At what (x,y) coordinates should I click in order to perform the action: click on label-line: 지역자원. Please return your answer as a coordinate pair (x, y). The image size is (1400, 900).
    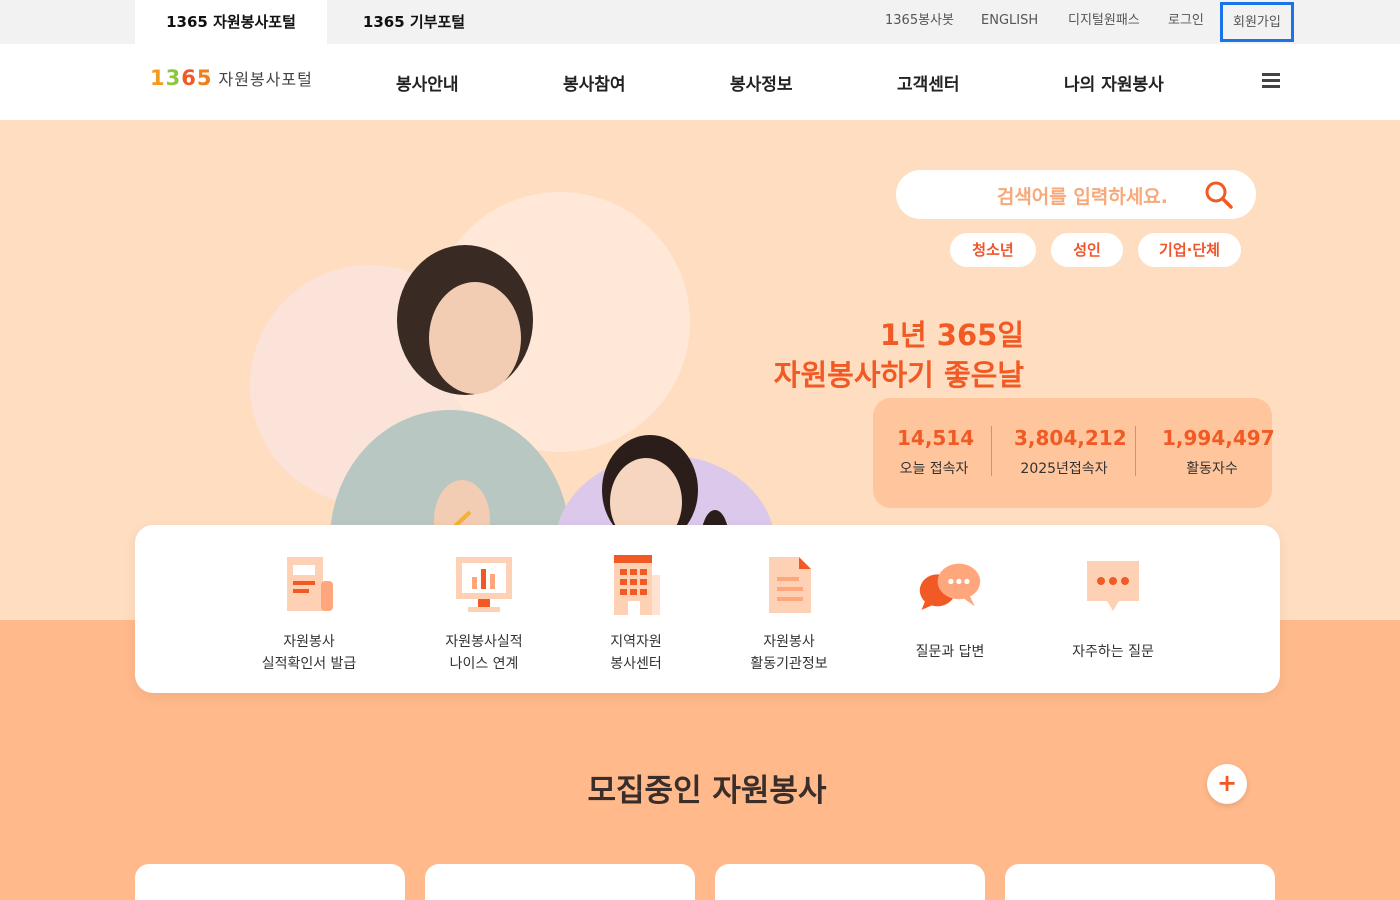
    Looking at the image, I should click on (636, 642).